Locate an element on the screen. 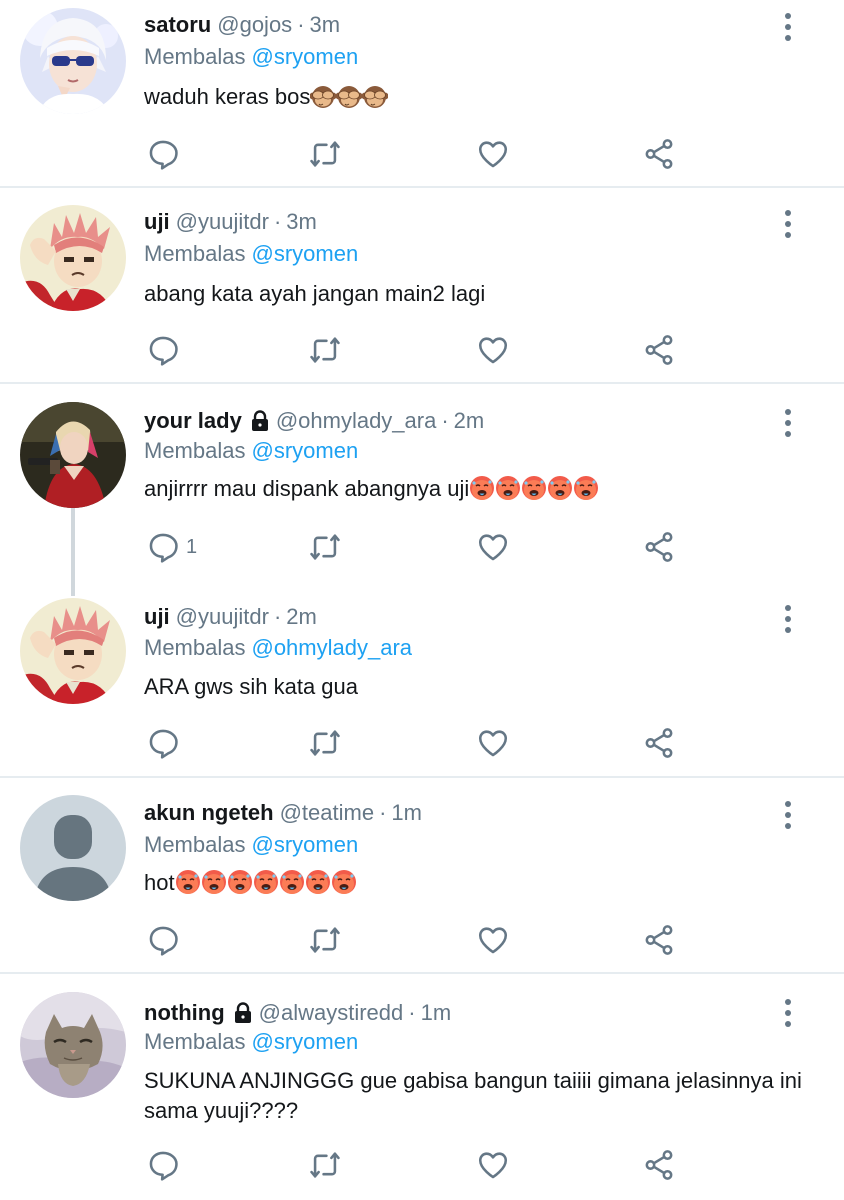 The width and height of the screenshot is (844, 1200). reply-button: 1 is located at coordinates (171, 547).